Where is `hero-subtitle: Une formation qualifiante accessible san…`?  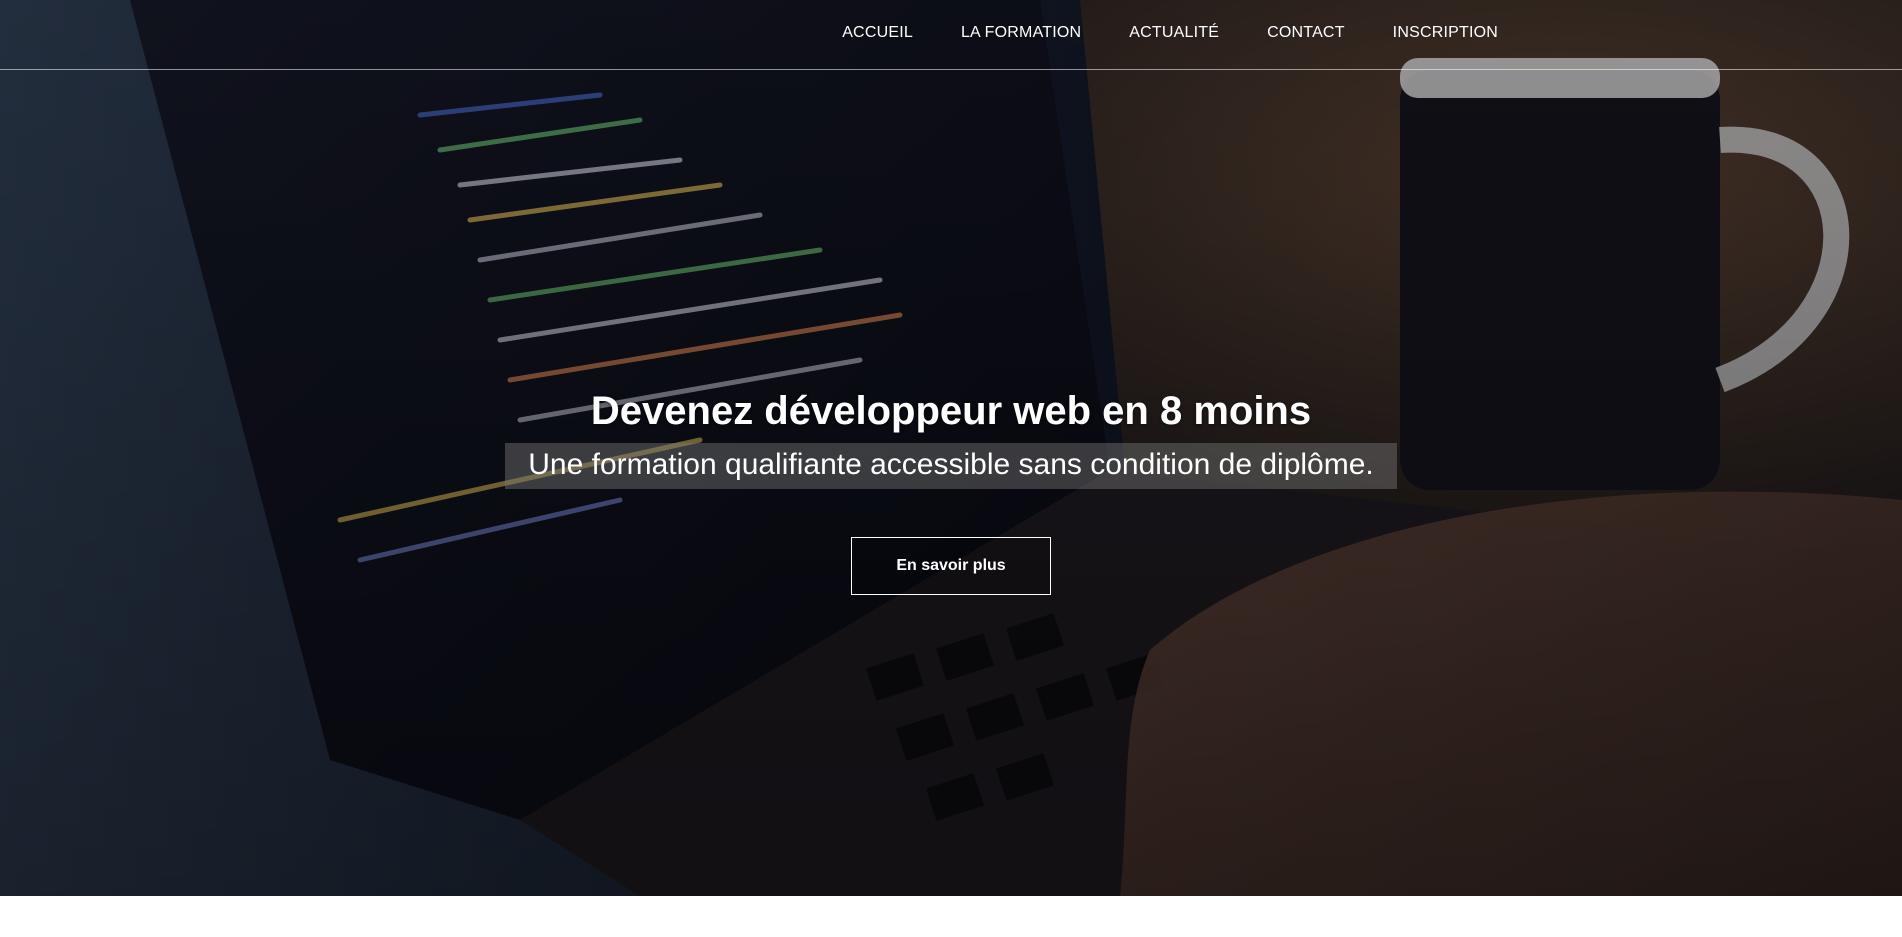 hero-subtitle: Une formation qualifiante accessible san… is located at coordinates (951, 464).